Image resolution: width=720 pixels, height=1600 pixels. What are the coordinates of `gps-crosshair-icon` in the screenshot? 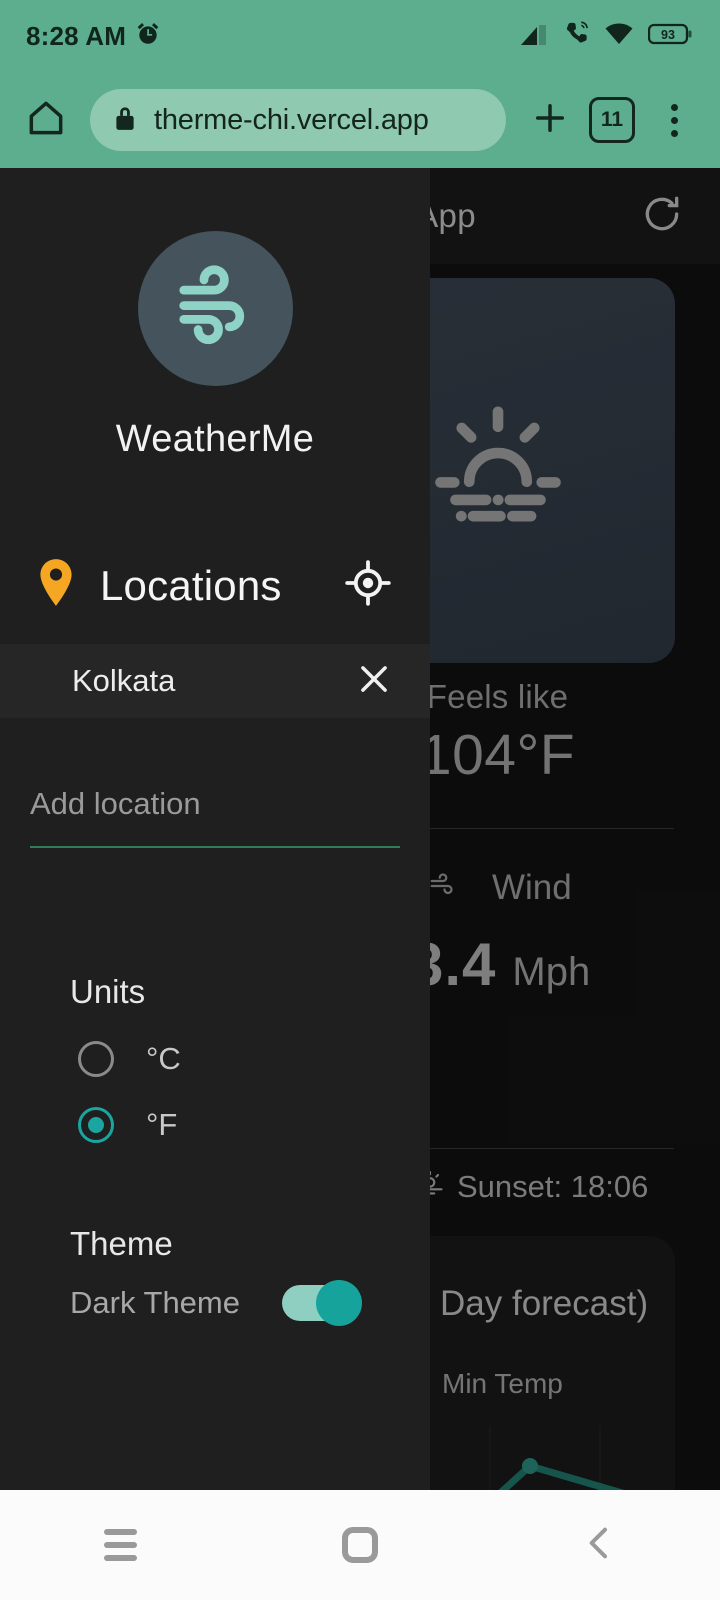 It's located at (368, 585).